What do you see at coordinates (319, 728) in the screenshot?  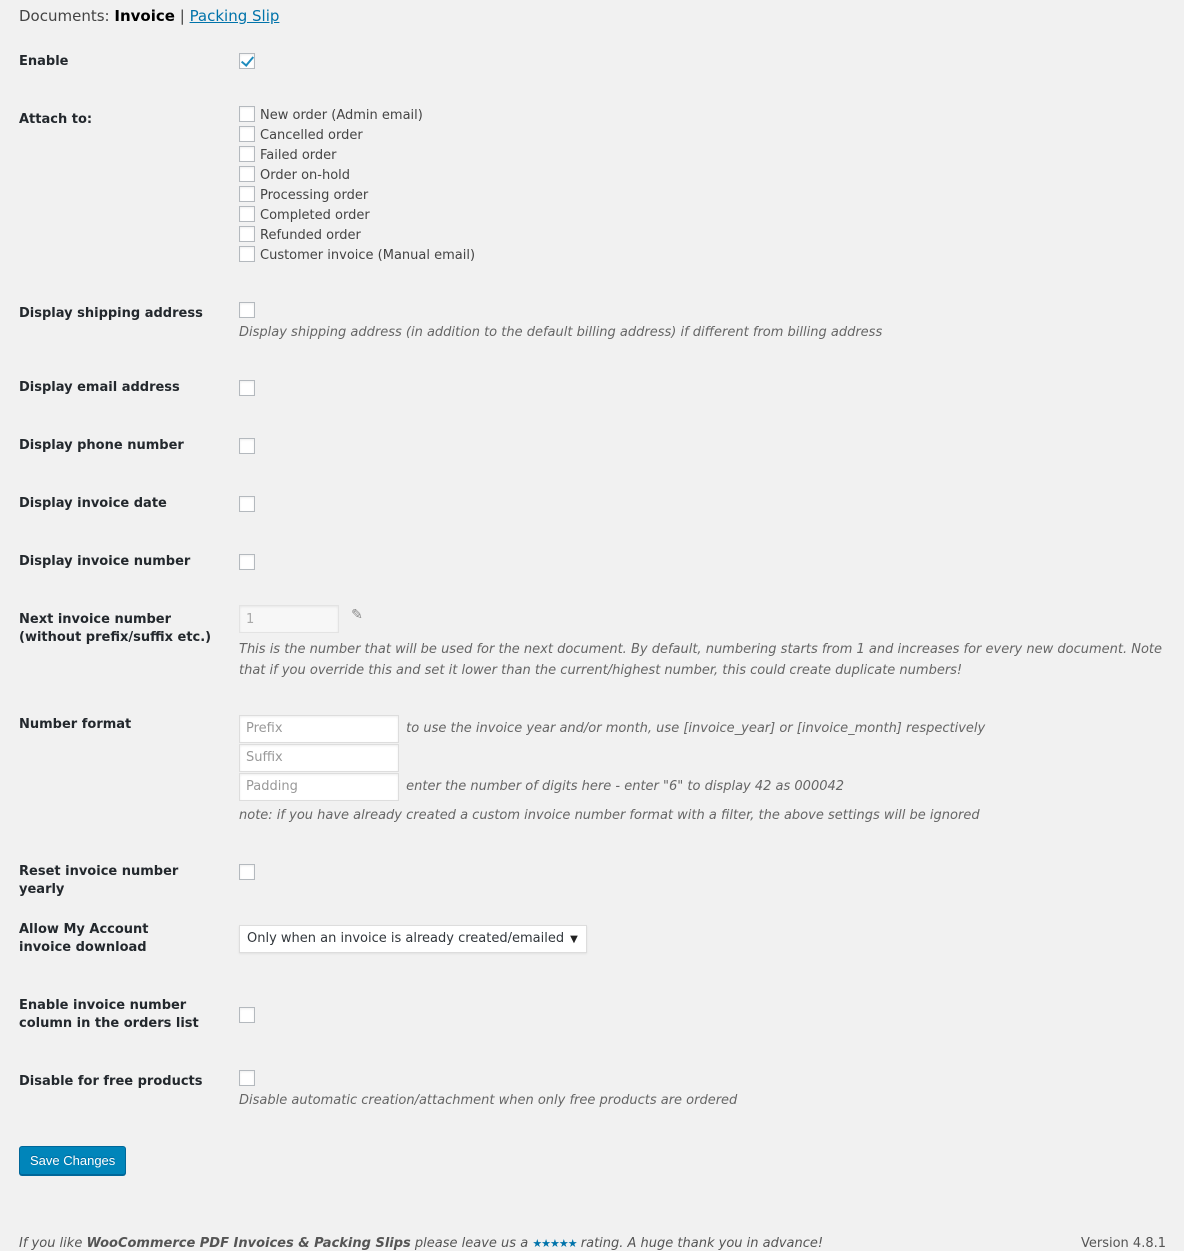 I see `prefix-input` at bounding box center [319, 728].